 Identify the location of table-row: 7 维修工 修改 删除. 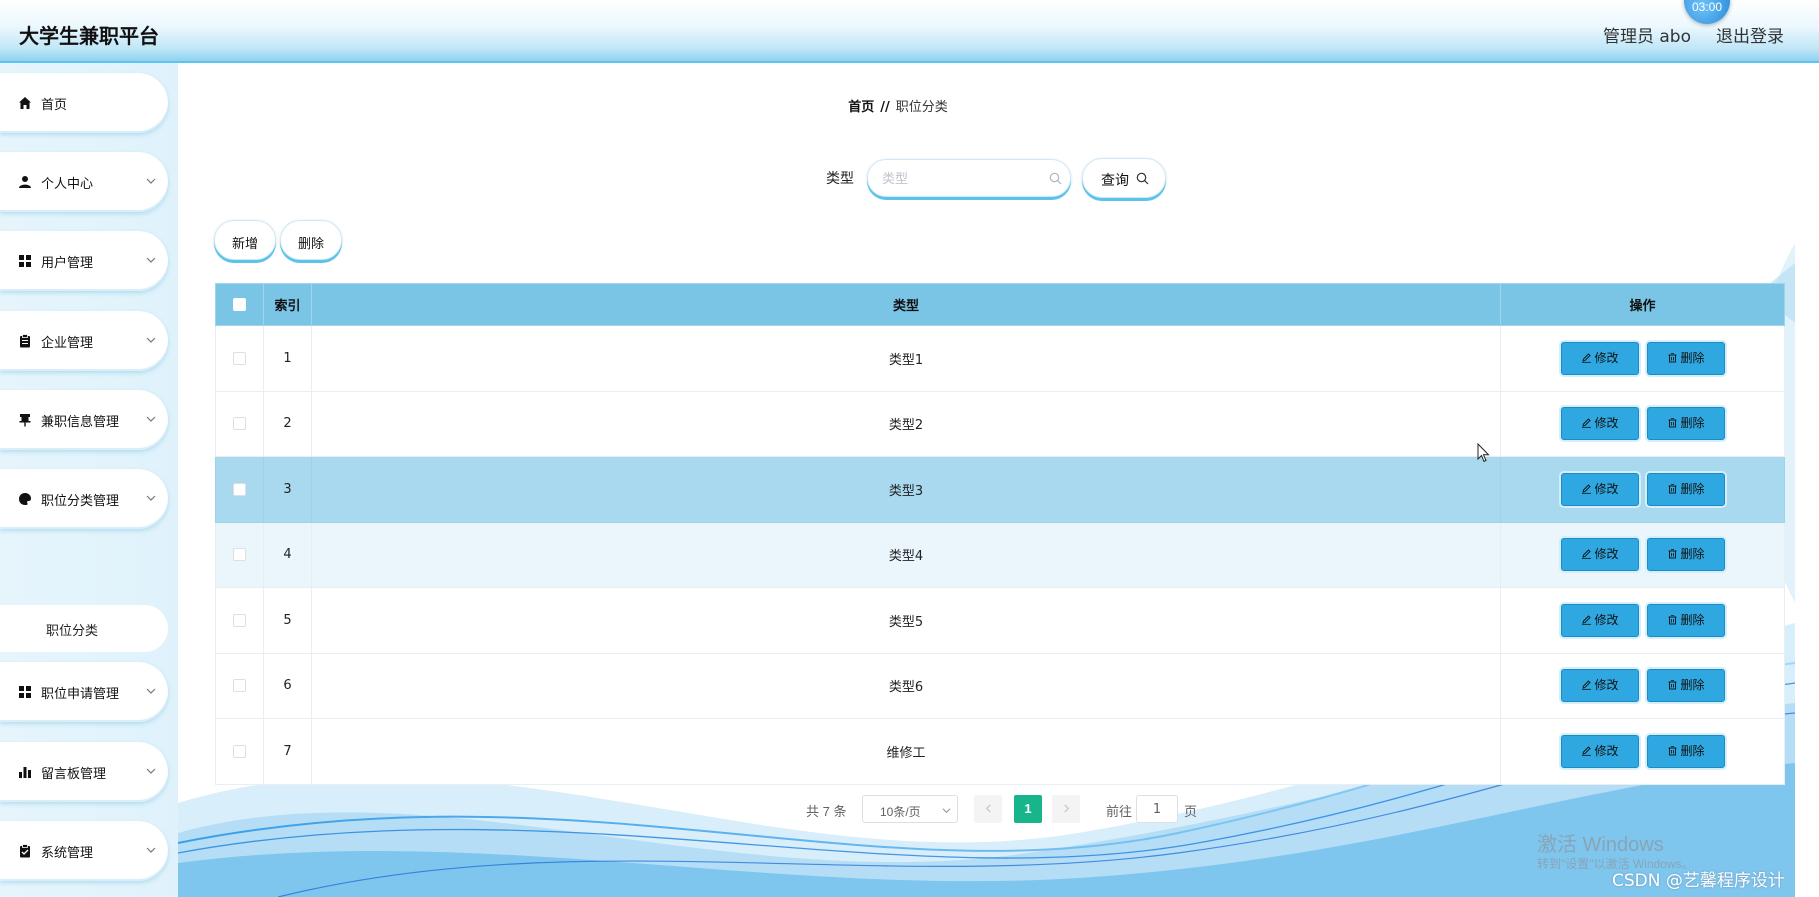
(1000, 751).